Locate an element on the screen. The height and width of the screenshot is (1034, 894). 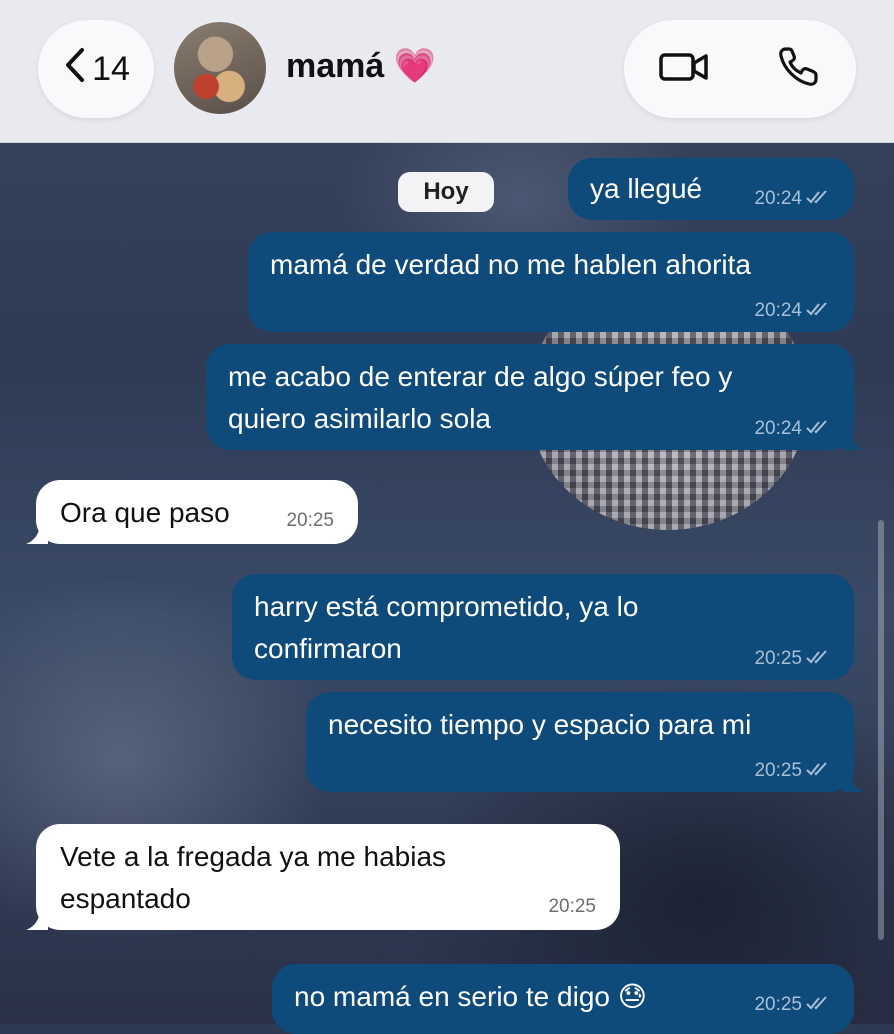
message-incoming: Ora que paso 20:25 is located at coordinates (192, 512).